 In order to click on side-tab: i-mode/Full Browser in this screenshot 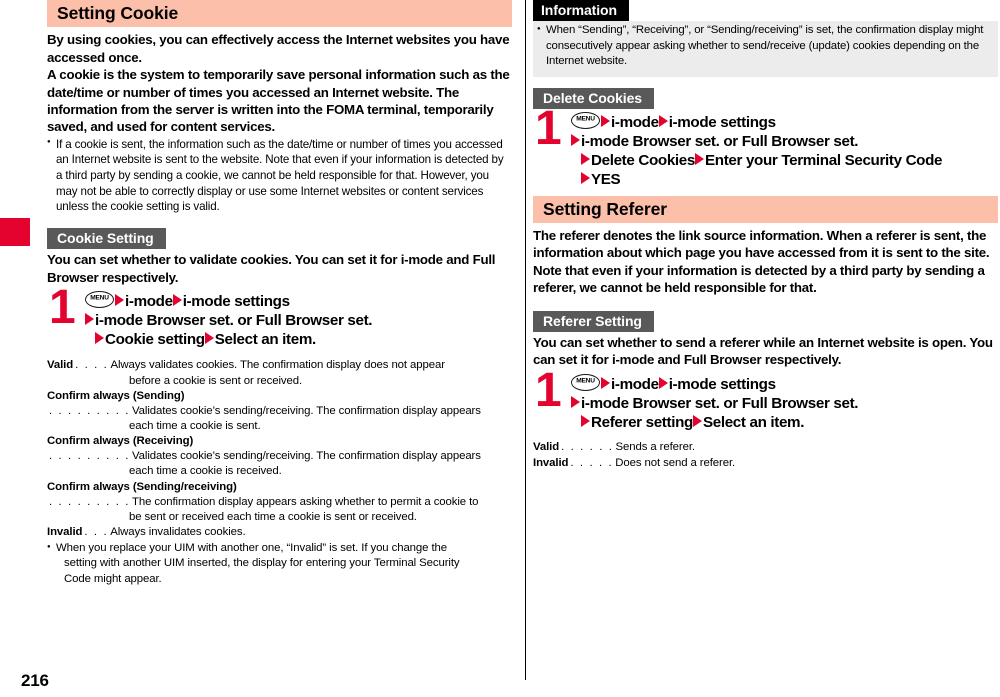, I will do `click(15, 448)`.